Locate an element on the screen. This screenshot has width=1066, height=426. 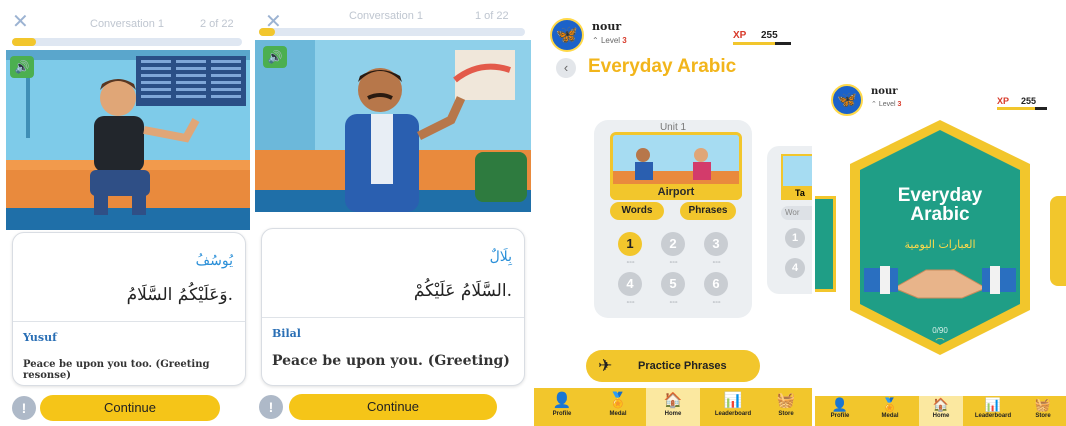
course-title-arabic: العبارات اليومية is located at coordinates (940, 244).